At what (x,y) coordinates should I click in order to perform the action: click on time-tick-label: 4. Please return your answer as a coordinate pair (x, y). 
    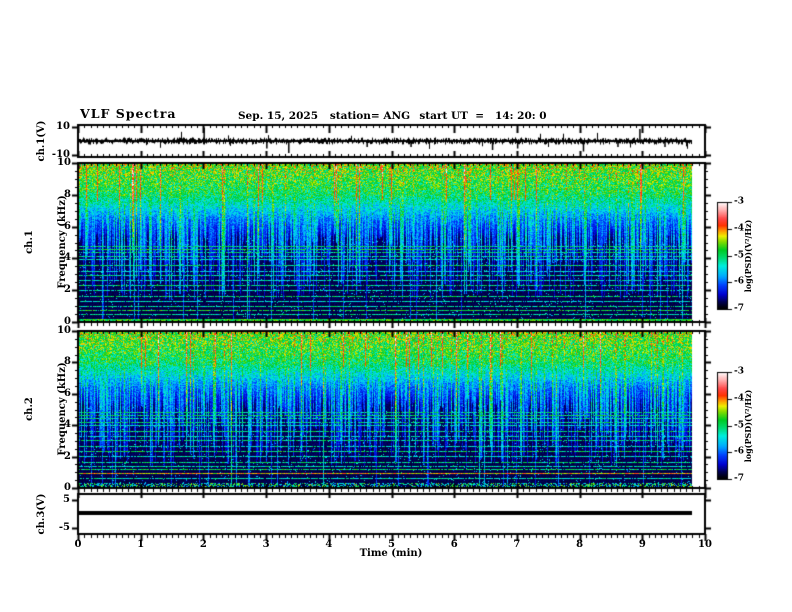
    Looking at the image, I should click on (329, 544).